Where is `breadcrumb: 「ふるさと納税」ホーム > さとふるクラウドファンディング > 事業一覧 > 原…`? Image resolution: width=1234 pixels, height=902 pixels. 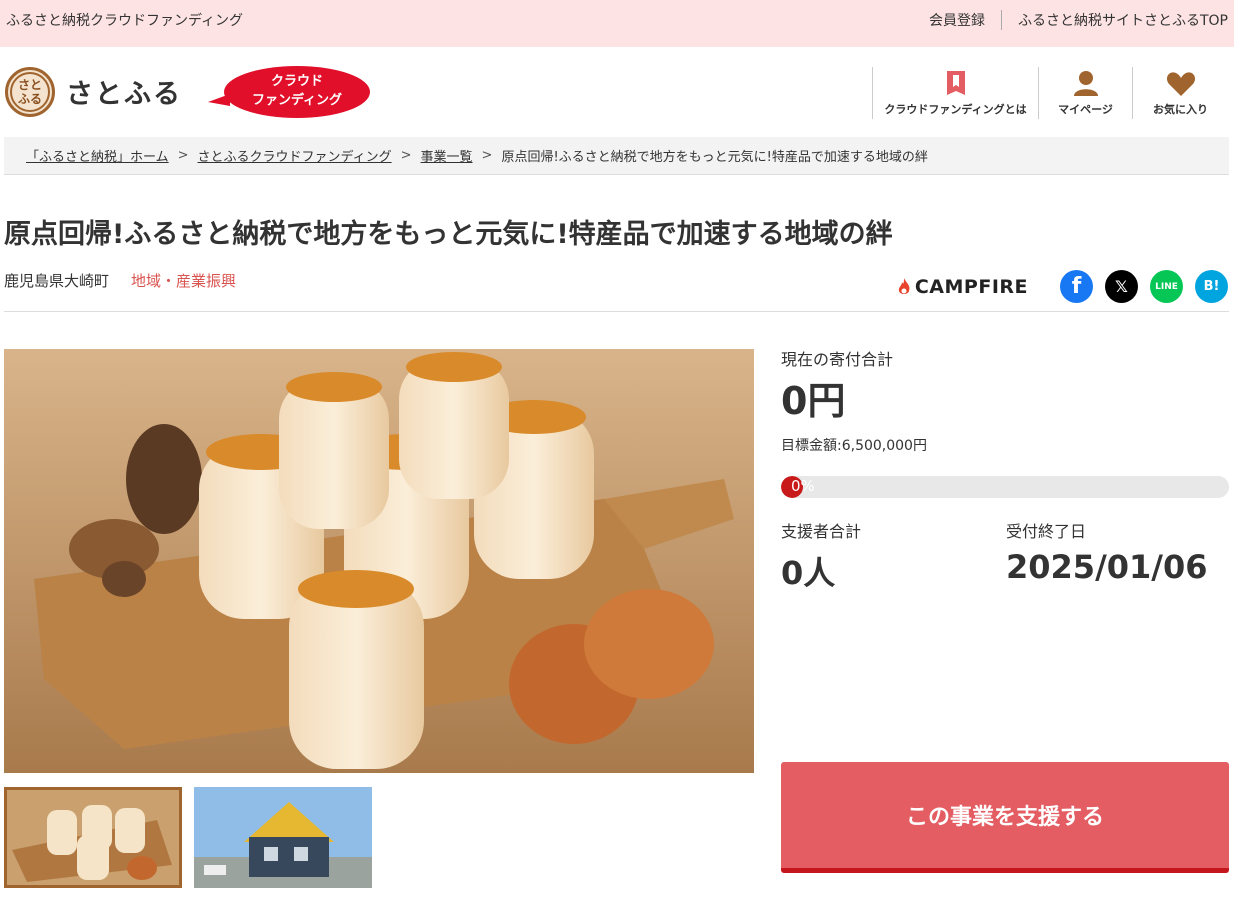
breadcrumb: 「ふるさと納税」ホーム > さとふるクラウドファンディング > 事業一覧 > 原… is located at coordinates (616, 156).